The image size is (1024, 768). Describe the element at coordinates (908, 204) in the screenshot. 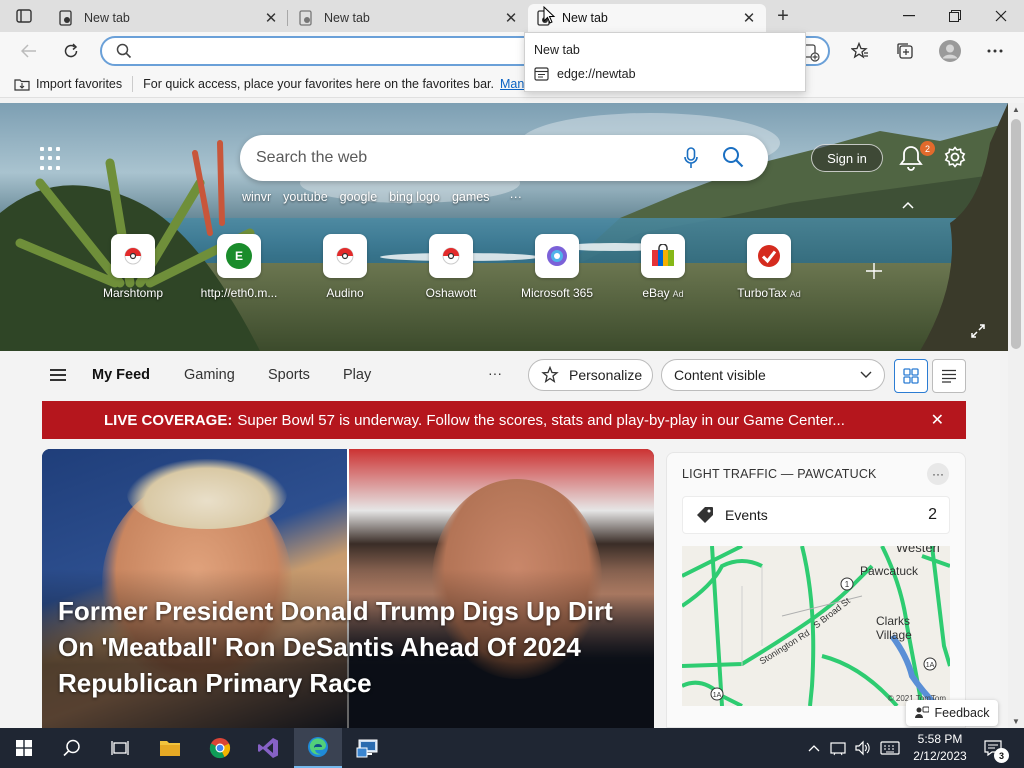

I see `collapse-chevron-up-icon` at that location.